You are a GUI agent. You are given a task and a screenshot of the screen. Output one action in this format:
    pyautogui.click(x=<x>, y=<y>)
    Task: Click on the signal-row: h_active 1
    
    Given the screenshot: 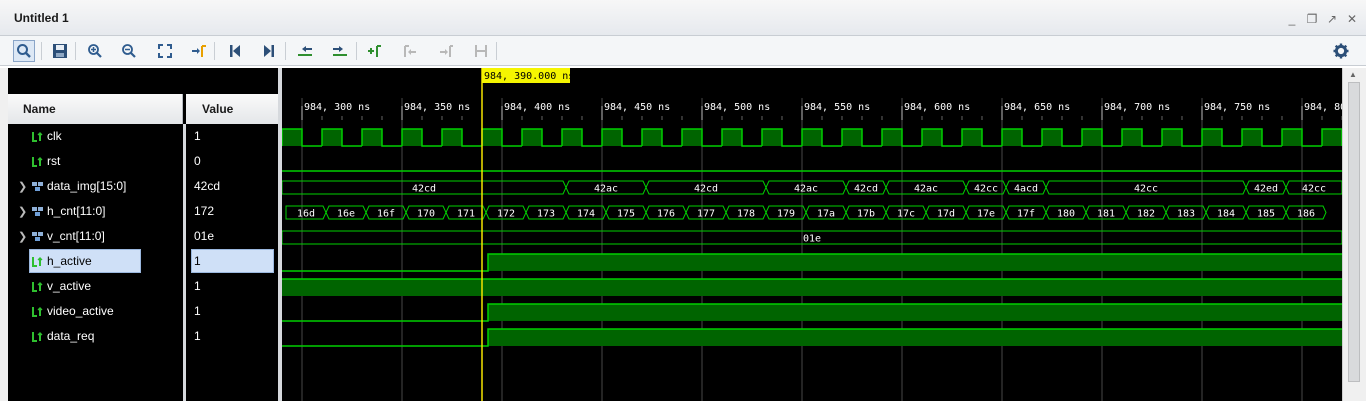 What is the action you would take?
    pyautogui.click(x=143, y=261)
    